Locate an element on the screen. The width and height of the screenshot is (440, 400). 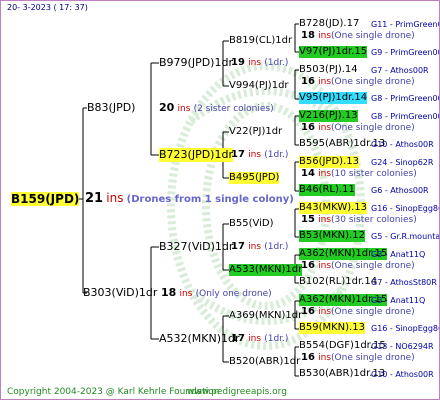
gen3-b723-count: 17 is located at coordinates (238, 154).